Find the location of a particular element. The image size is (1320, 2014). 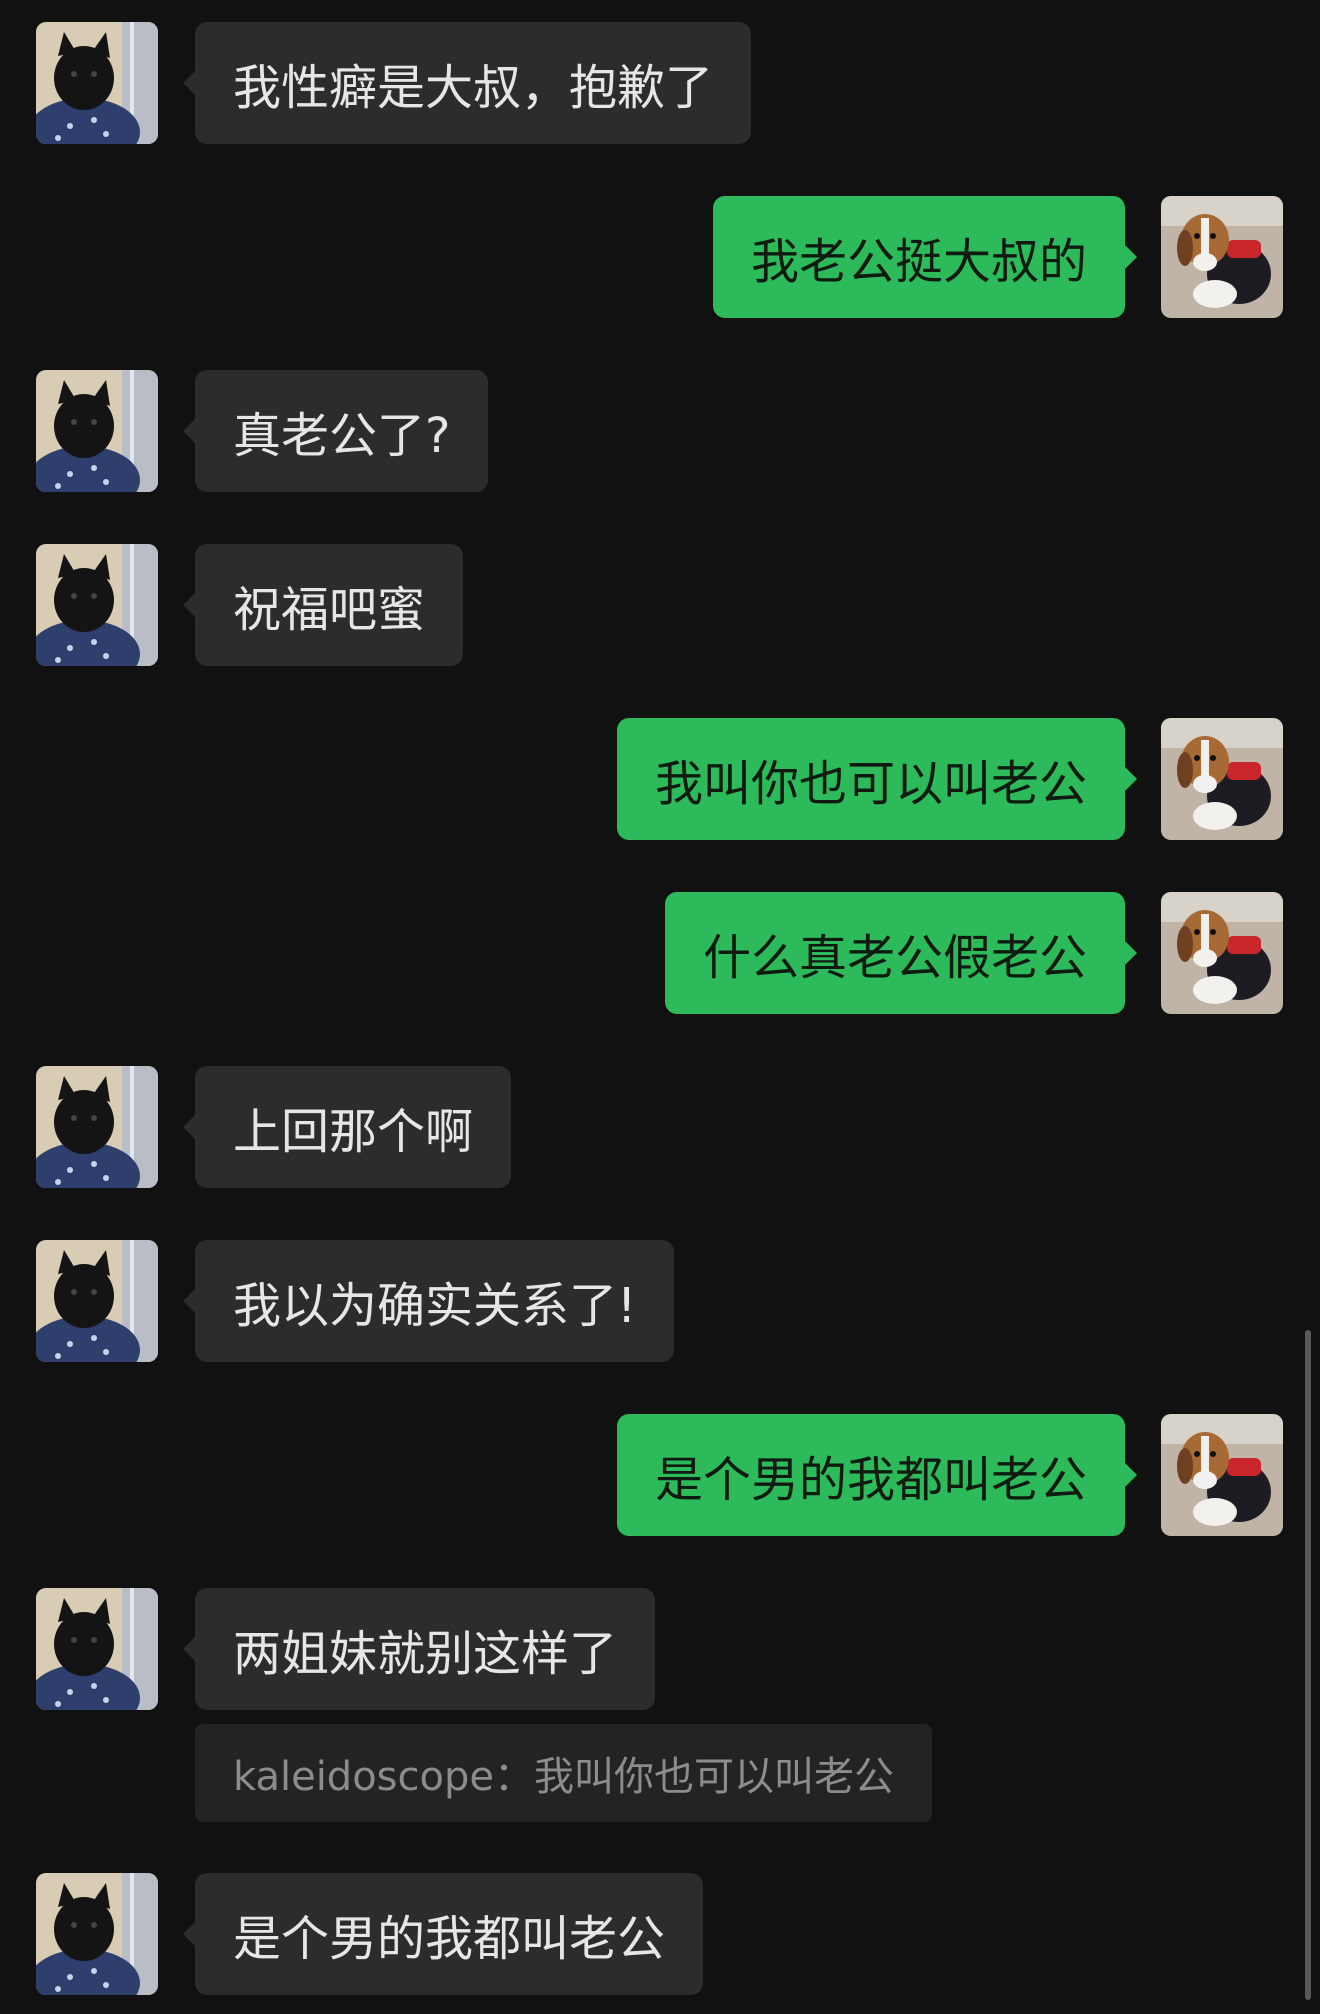

outgoing-message-bubble: 是个男的我都叫老公 is located at coordinates (877, 1475).